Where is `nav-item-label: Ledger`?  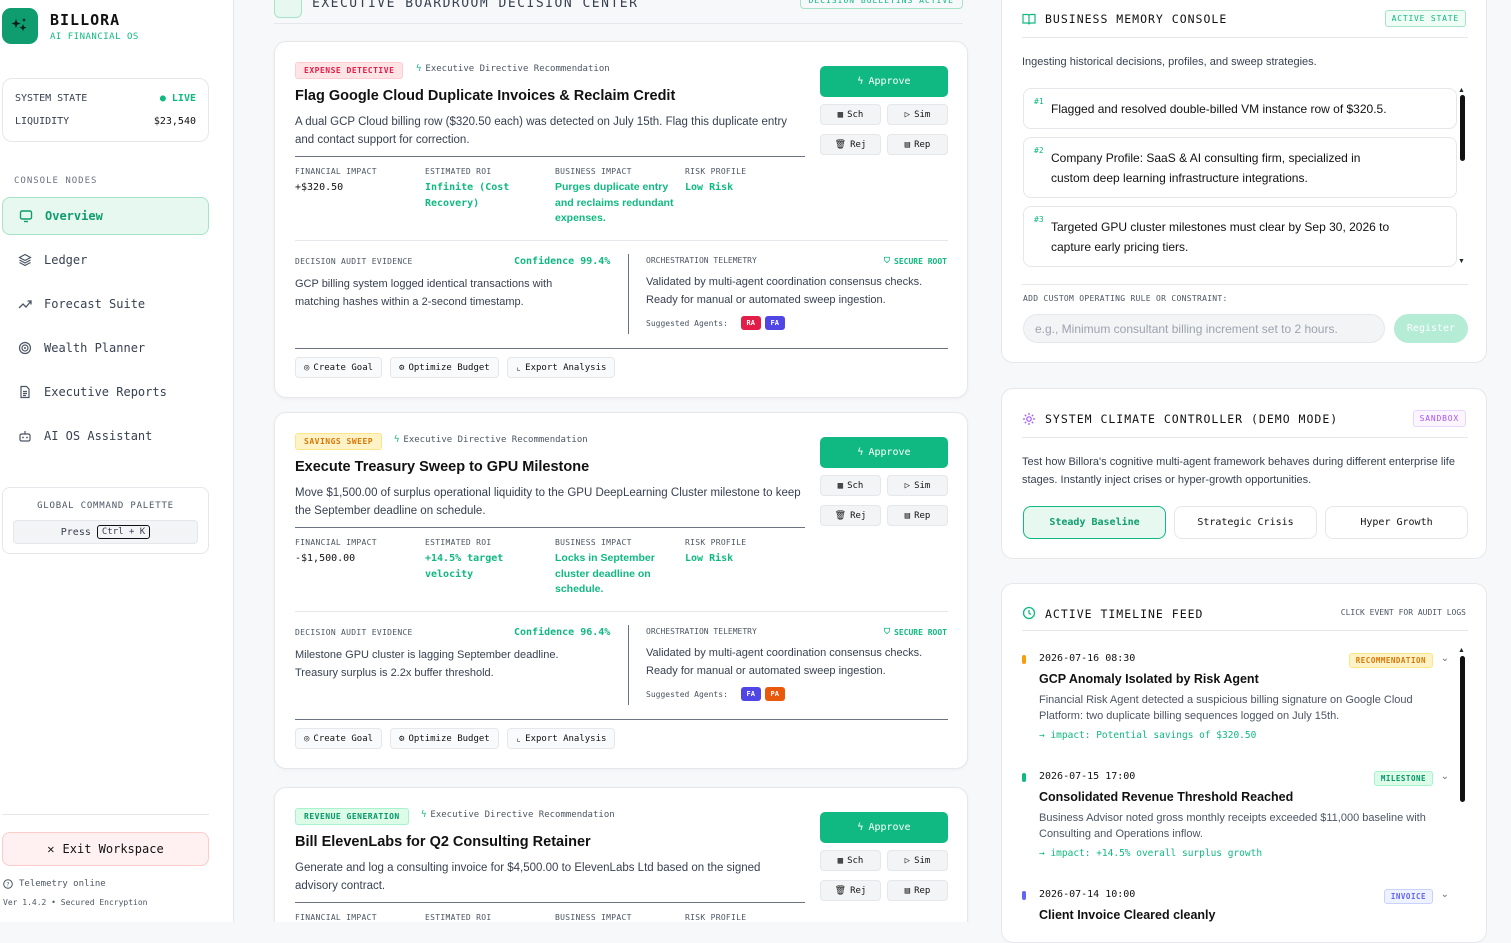 nav-item-label: Ledger is located at coordinates (66, 260).